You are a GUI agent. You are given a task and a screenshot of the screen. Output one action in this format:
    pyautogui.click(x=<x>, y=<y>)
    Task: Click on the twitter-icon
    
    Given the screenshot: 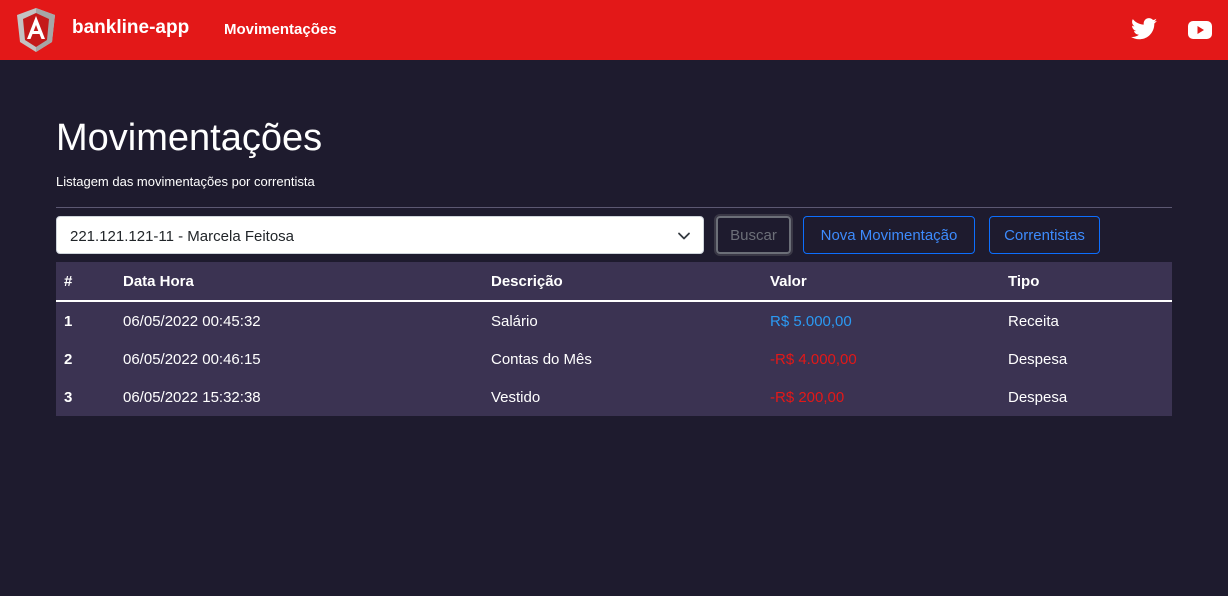 What is the action you would take?
    pyautogui.click(x=1144, y=29)
    